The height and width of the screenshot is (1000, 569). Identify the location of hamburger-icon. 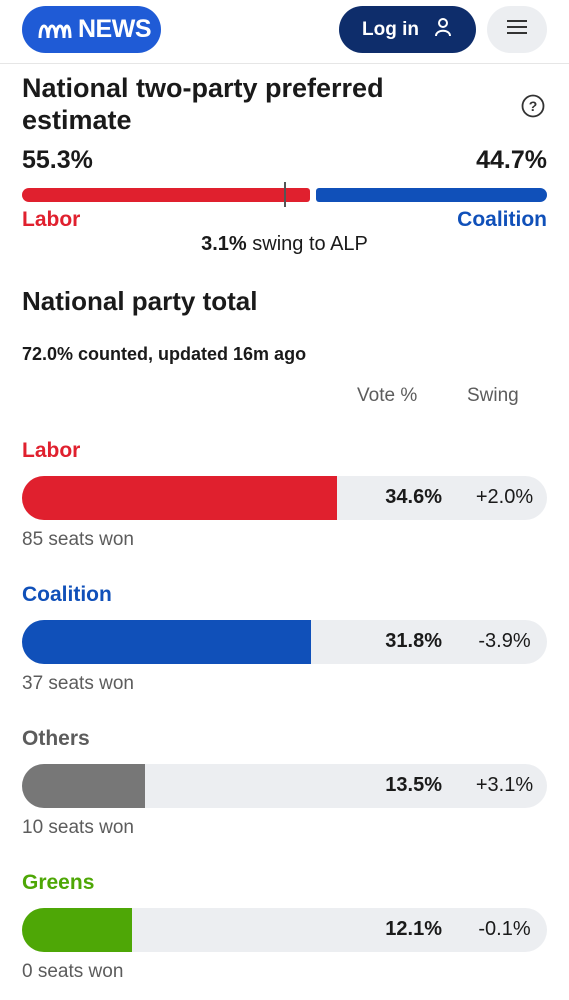
(517, 29).